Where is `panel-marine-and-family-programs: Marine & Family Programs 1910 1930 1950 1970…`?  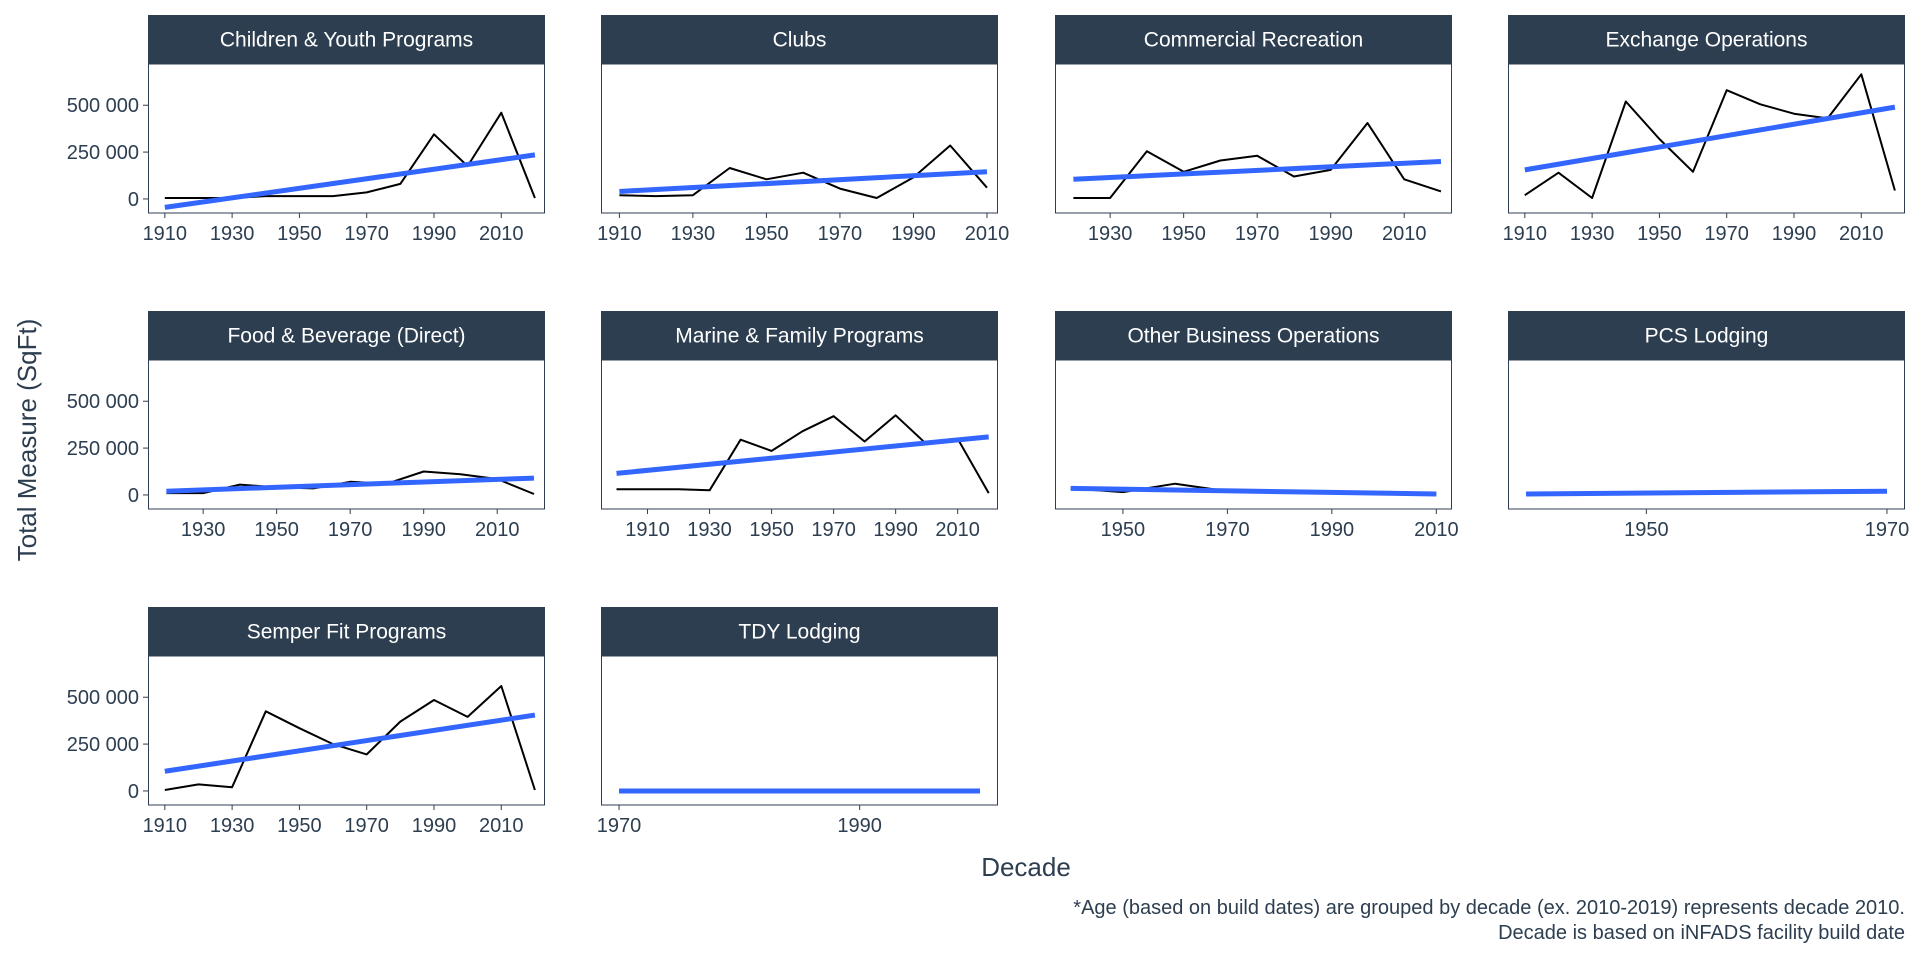
panel-marine-and-family-programs: Marine & Family Programs 1910 1930 1950 1970… is located at coordinates (799, 426).